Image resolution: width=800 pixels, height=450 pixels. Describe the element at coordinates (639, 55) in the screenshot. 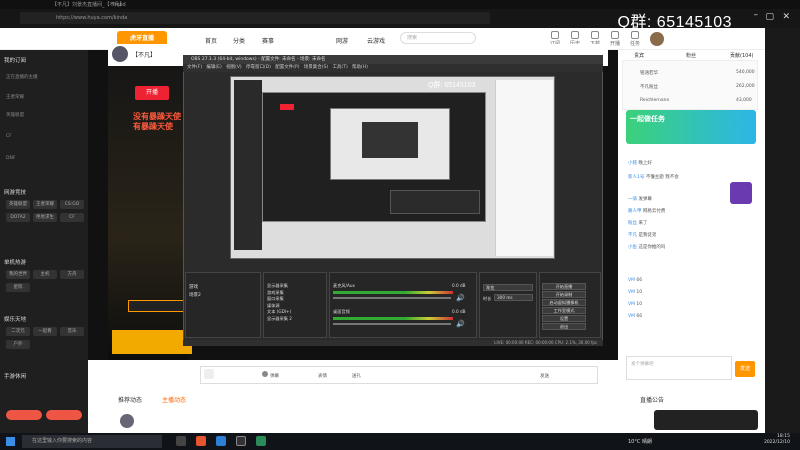

I see `chat-tab-vip: 贵宾` at that location.